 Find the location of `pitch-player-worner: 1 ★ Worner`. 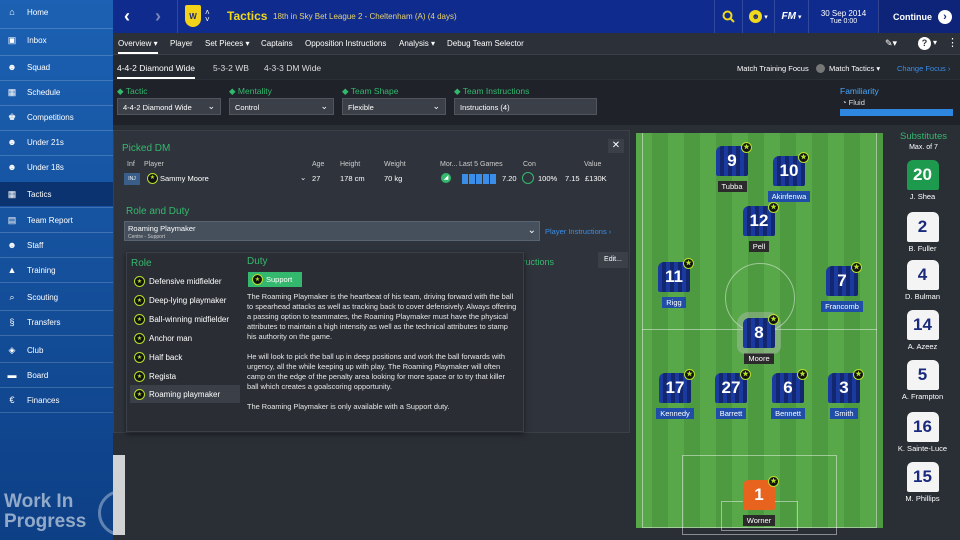

pitch-player-worner: 1 ★ Worner is located at coordinates (759, 502).